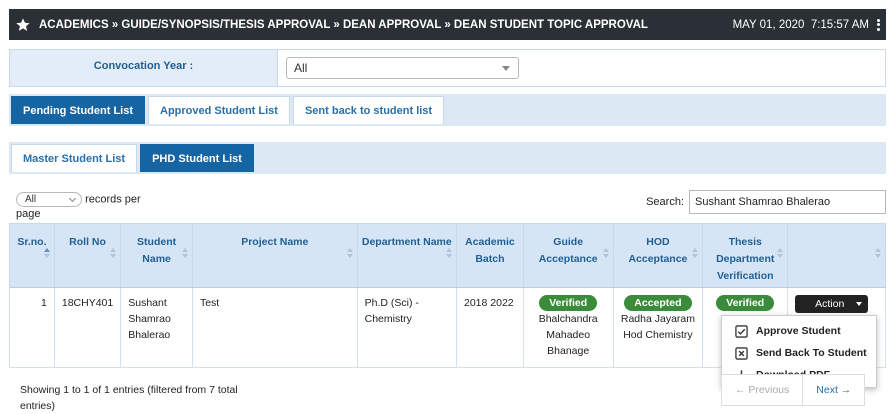 Image resolution: width=895 pixels, height=414 pixels. I want to click on col-project-name-label: Project Name, so click(275, 242).